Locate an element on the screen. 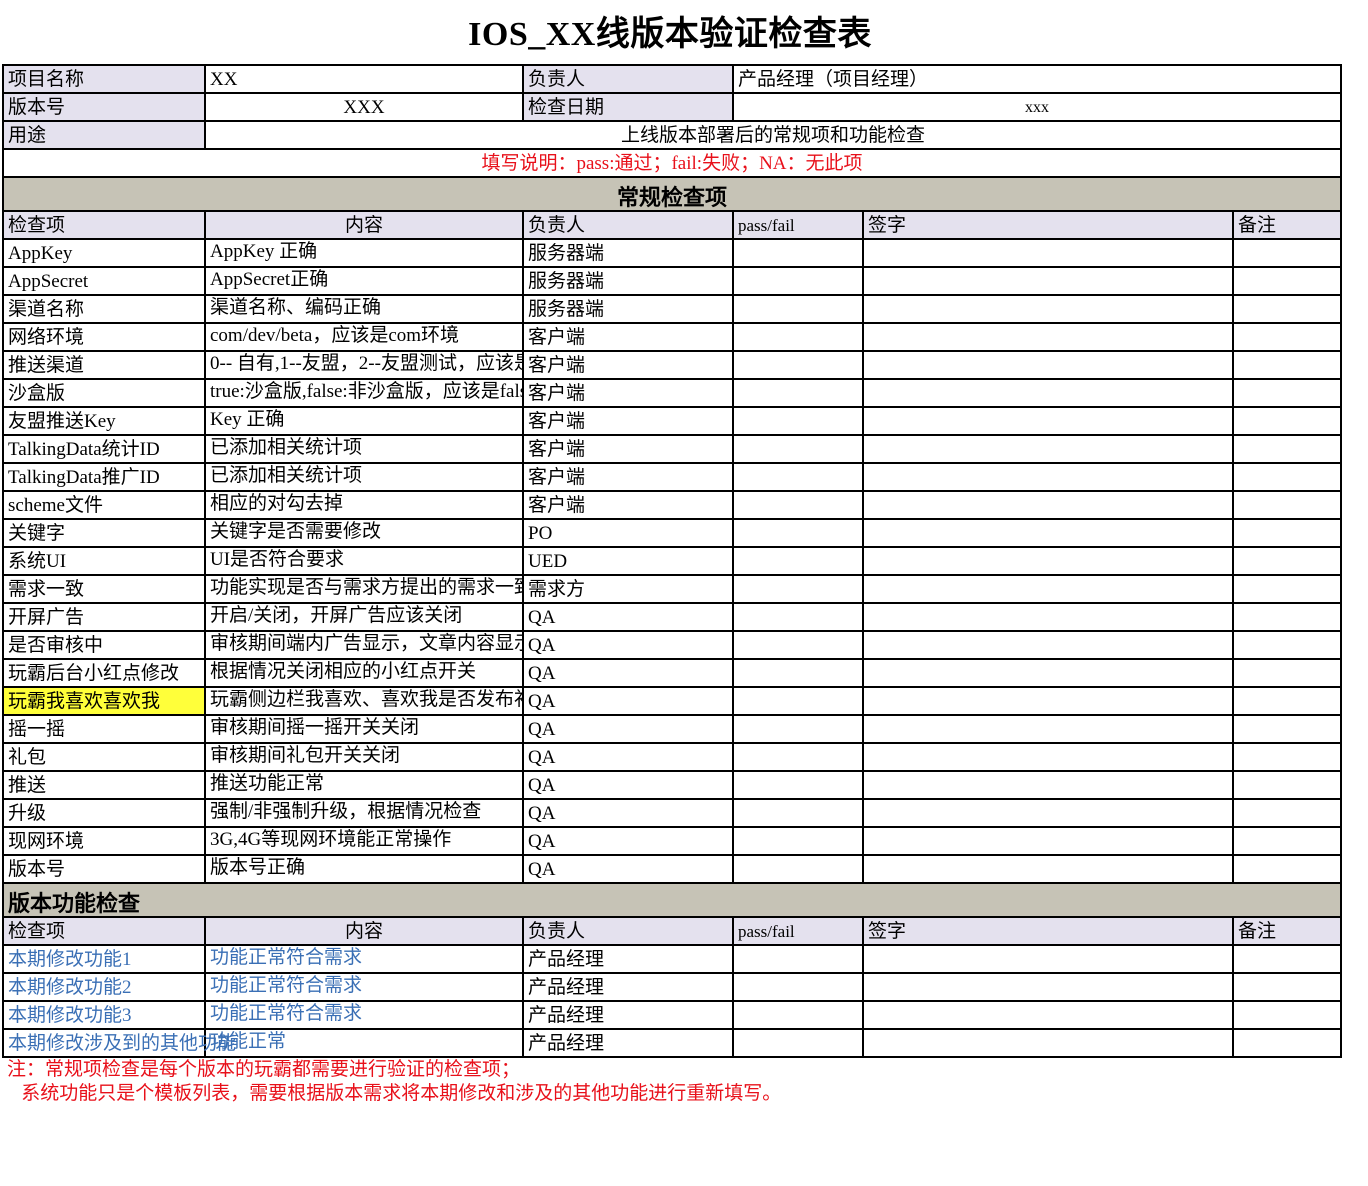 The height and width of the screenshot is (1186, 1368). table-row: 推送渠道0-- 自有,1--友盟，2--友盟测试，应该是1--友盟客户端 is located at coordinates (672, 365).